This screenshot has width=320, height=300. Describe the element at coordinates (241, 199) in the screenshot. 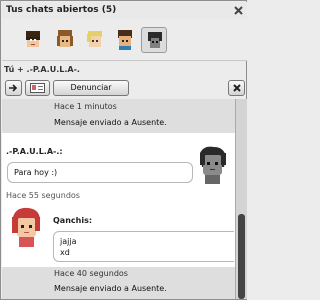

I see `chat-scrollbar` at that location.